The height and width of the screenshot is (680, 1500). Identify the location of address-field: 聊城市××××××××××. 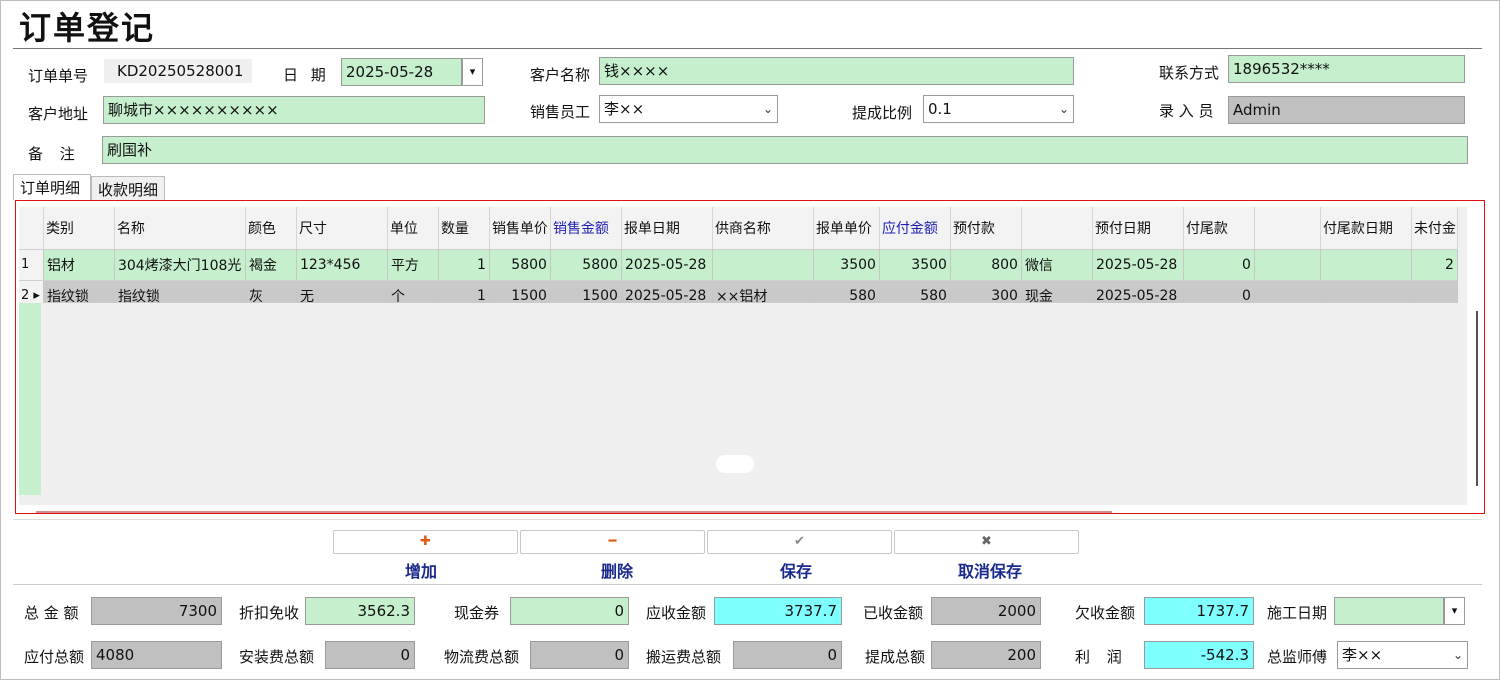
(294, 110).